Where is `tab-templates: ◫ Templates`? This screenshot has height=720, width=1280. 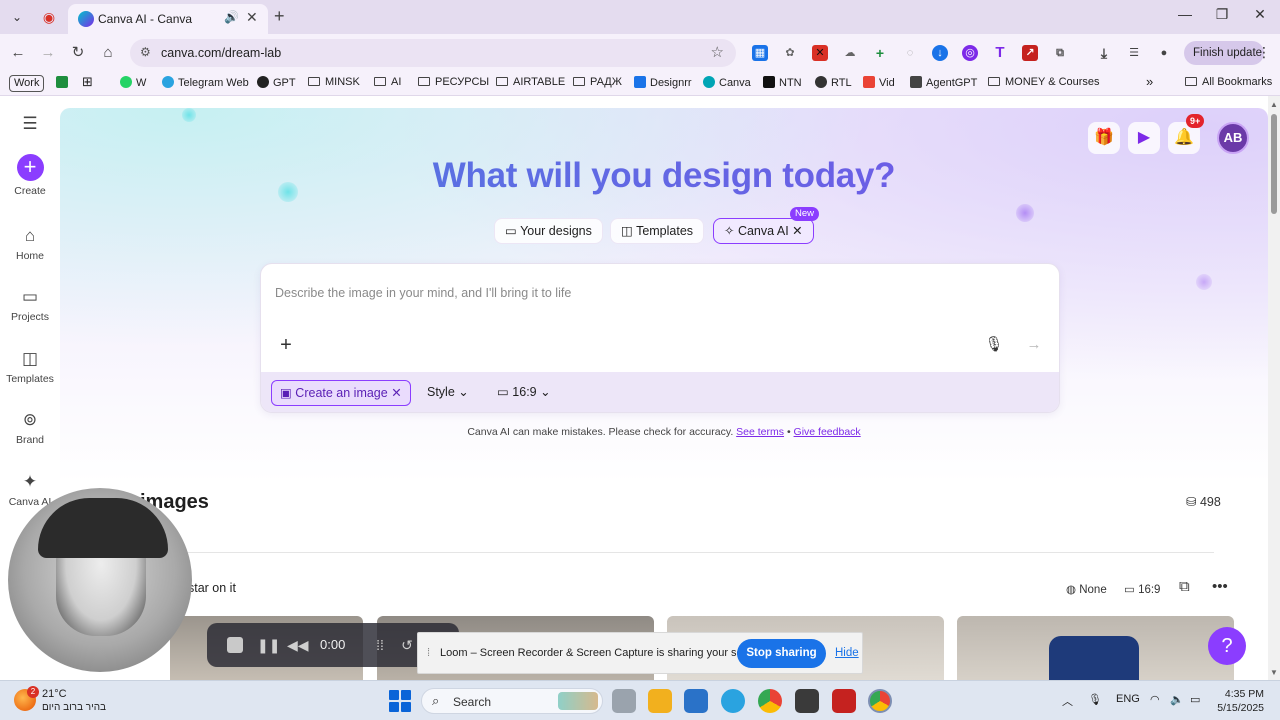 tab-templates: ◫ Templates is located at coordinates (657, 231).